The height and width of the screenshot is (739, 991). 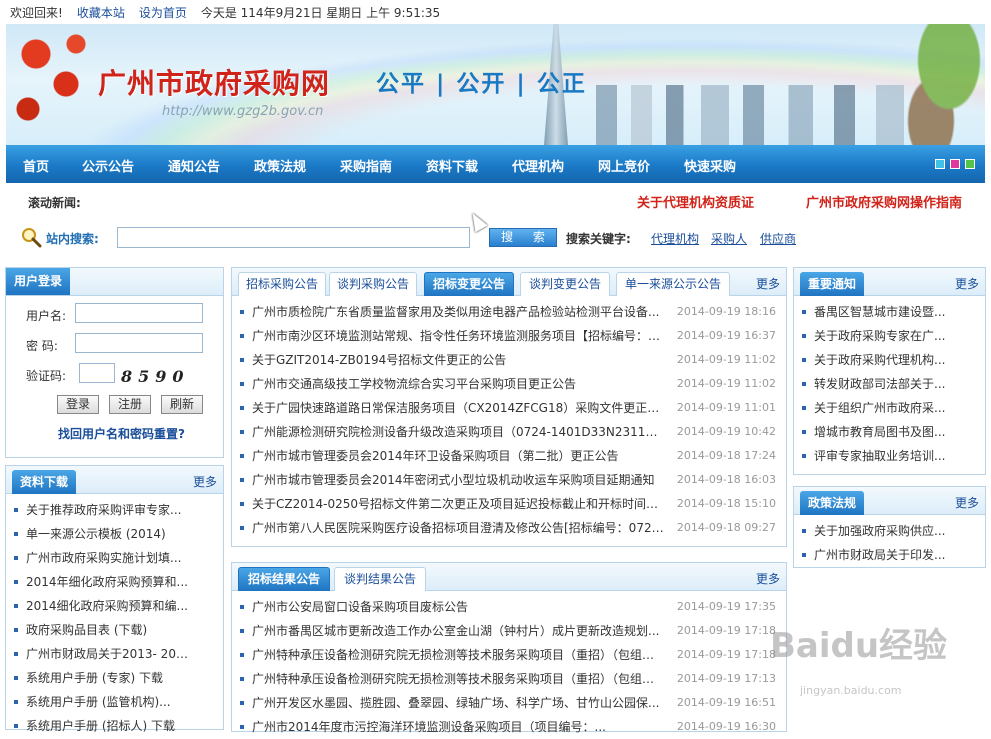 What do you see at coordinates (373, 284) in the screenshot?
I see `notices-tab: 谈判采购公告` at bounding box center [373, 284].